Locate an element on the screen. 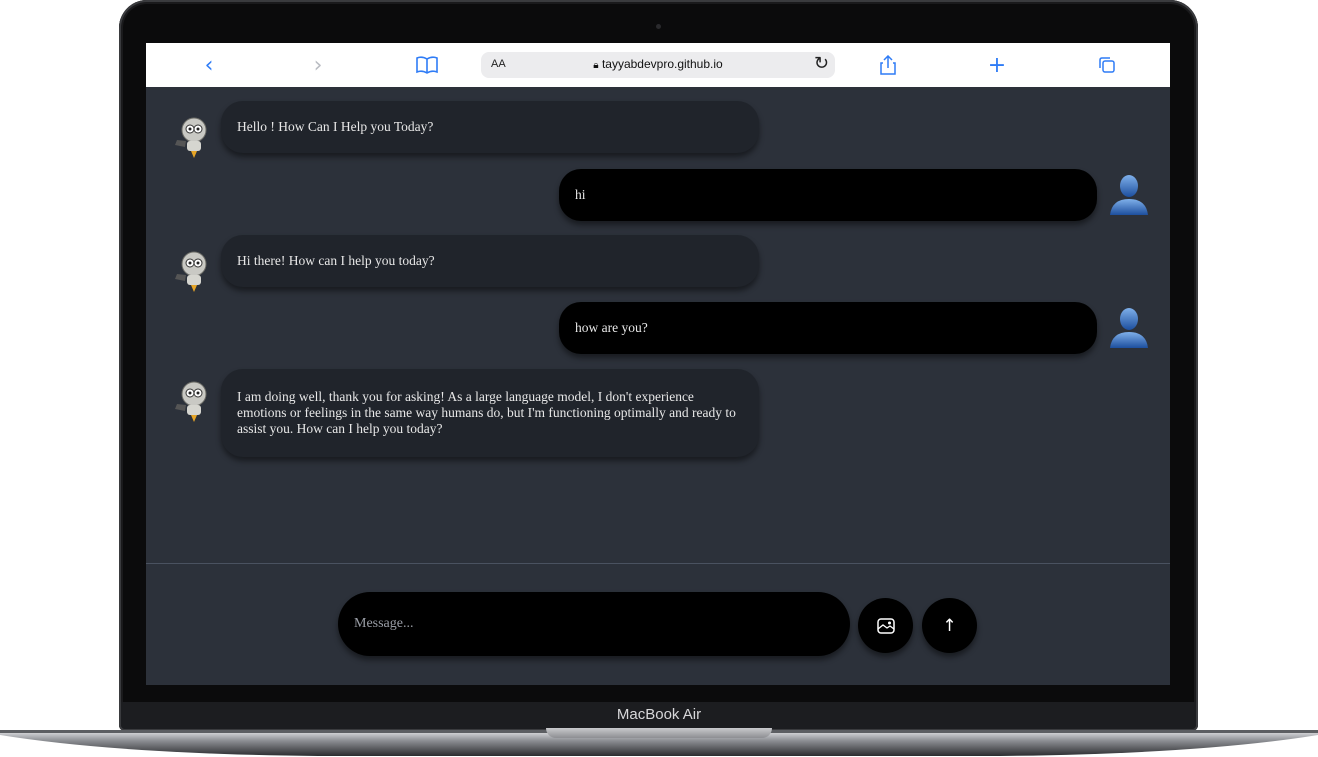 The height and width of the screenshot is (757, 1318). device-label: MacBook Air is located at coordinates (659, 714).